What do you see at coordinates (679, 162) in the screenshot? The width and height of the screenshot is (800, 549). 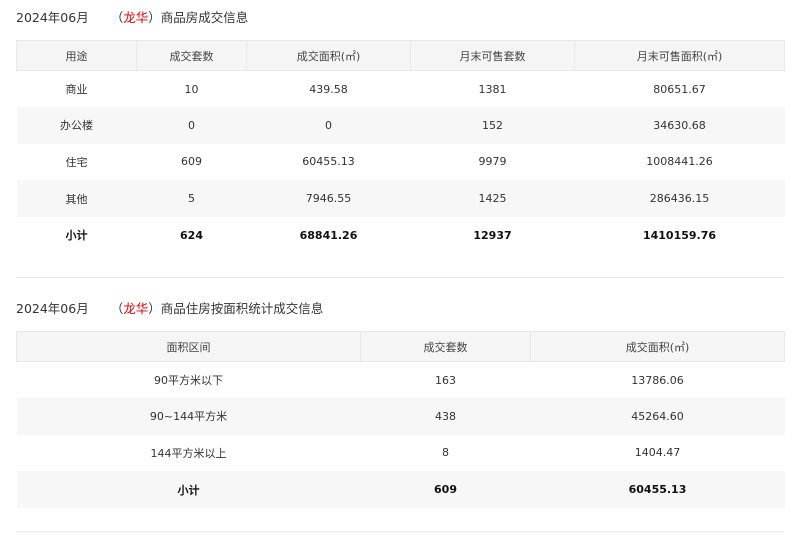 I see `cell-available-area: 1008441.26` at bounding box center [679, 162].